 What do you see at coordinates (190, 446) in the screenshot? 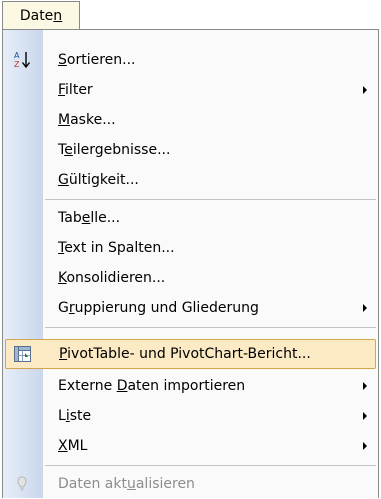
I see `menu-item-xml: XML` at bounding box center [190, 446].